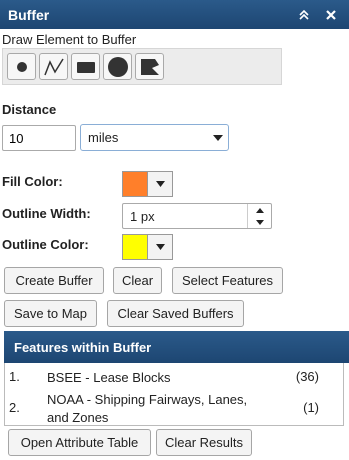 The height and width of the screenshot is (460, 349). What do you see at coordinates (32, 181) in the screenshot?
I see `fill-color-label: Fill Color:` at bounding box center [32, 181].